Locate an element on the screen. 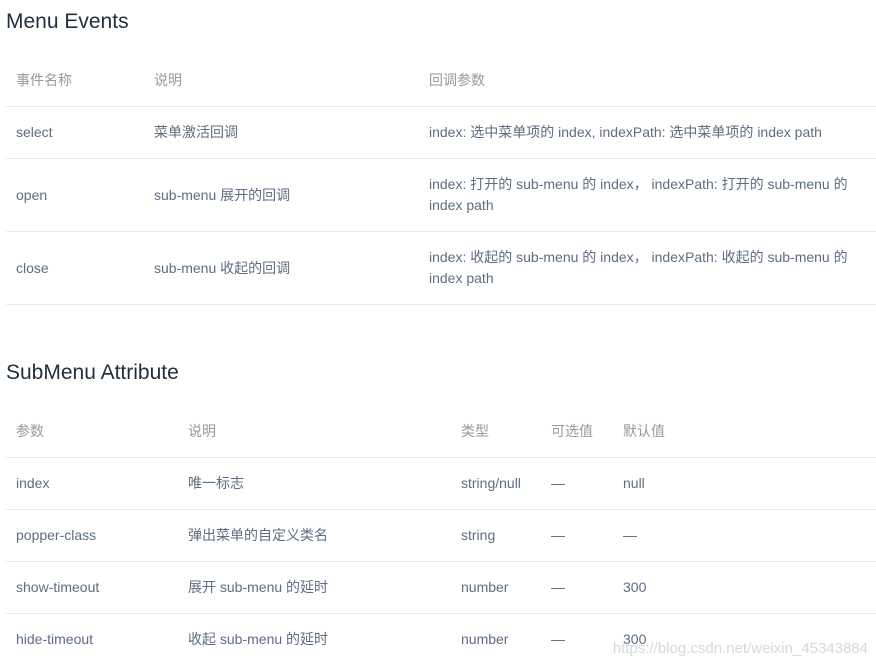 This screenshot has width=876, height=665. submenu-attribute-title: SubMenu Attribute is located at coordinates (92, 372).